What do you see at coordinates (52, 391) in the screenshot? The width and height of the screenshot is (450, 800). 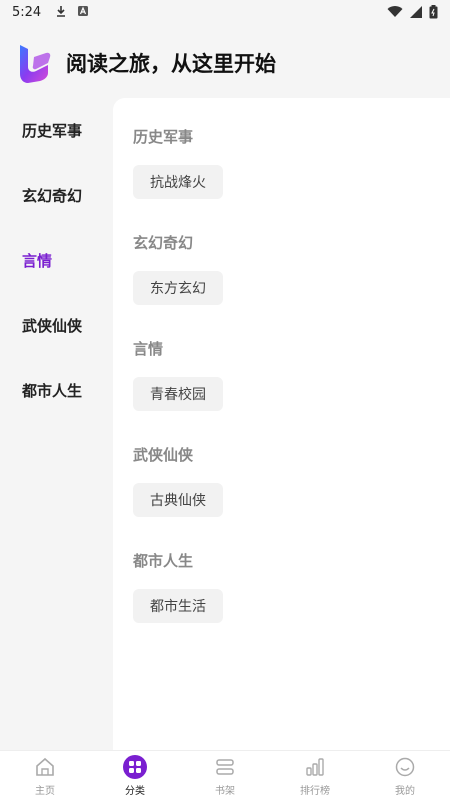 I see `sidebar-item-label: 都市人生` at bounding box center [52, 391].